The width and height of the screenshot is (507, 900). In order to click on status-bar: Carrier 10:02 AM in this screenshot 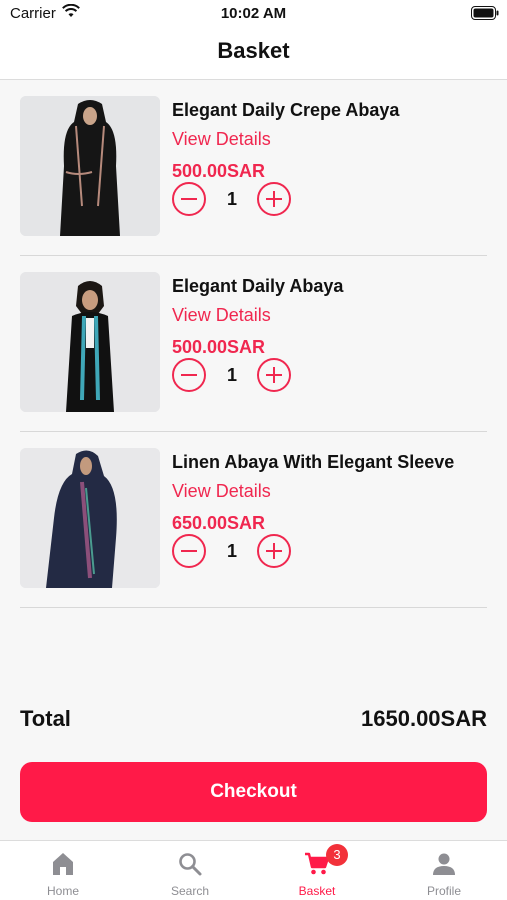, I will do `click(253, 14)`.